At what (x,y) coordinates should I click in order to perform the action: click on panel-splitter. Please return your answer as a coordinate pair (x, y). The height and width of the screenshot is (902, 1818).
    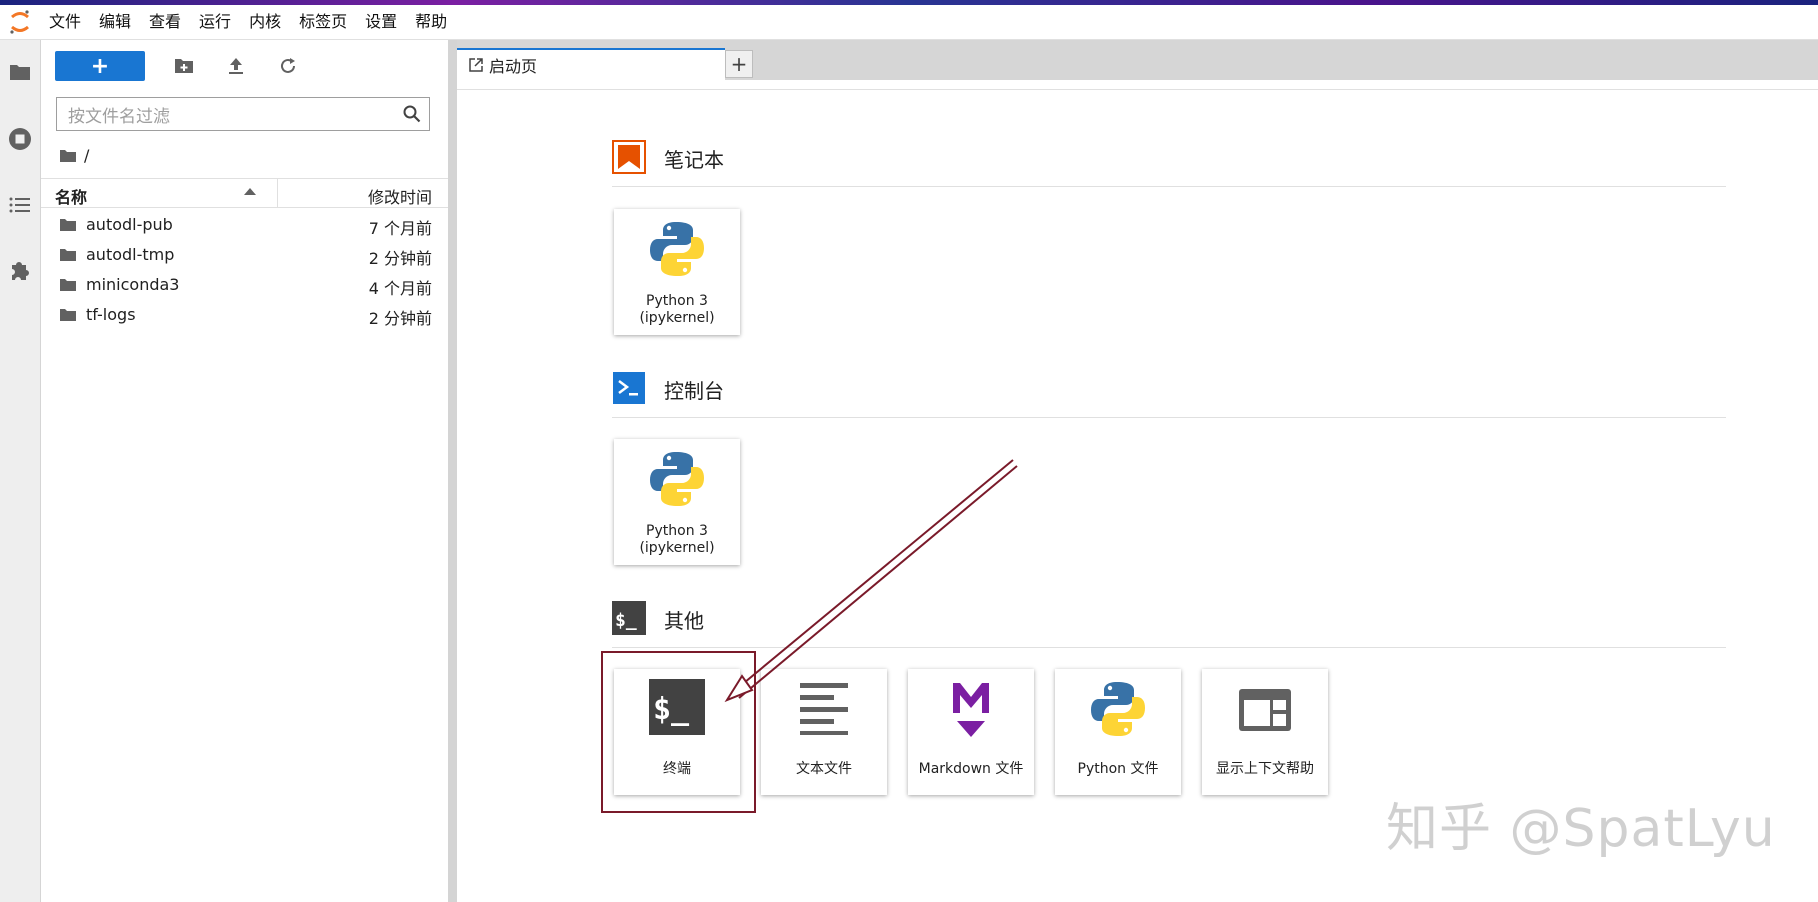
    Looking at the image, I should click on (452, 471).